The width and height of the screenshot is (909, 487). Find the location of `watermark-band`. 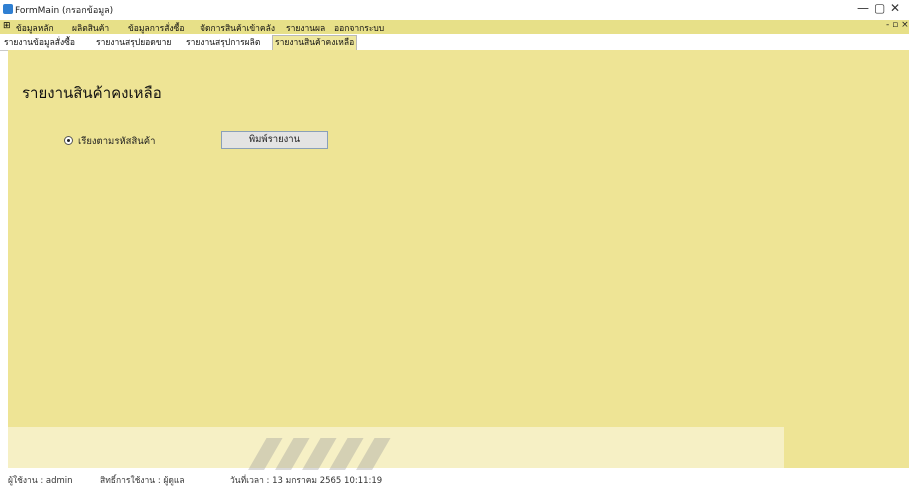

watermark-band is located at coordinates (392, 449).